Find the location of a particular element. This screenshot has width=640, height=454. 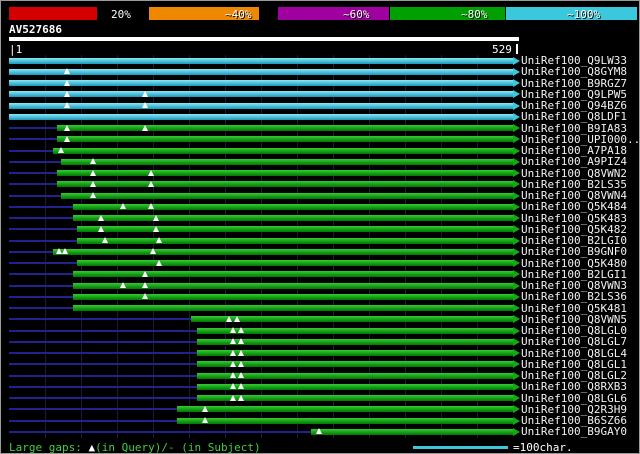

key-label: ~80% is located at coordinates (474, 14).